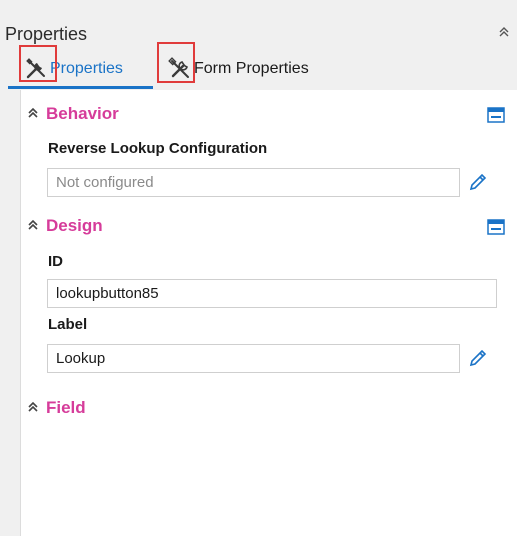  I want to click on field-label-reverse-lookup: Reverse Lookup Configuration, so click(158, 148).